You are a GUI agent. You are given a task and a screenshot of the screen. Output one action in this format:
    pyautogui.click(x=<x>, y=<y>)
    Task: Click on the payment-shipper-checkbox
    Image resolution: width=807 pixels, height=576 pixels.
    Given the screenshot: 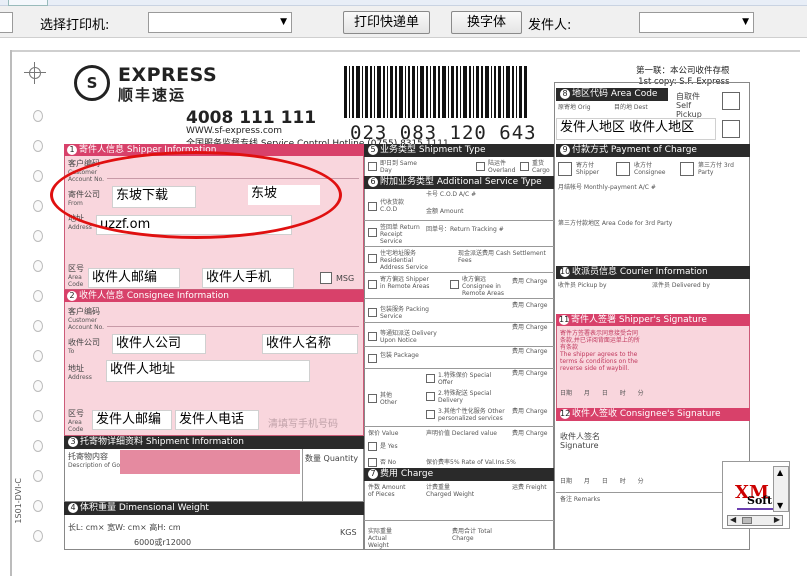 What is the action you would take?
    pyautogui.click(x=565, y=169)
    